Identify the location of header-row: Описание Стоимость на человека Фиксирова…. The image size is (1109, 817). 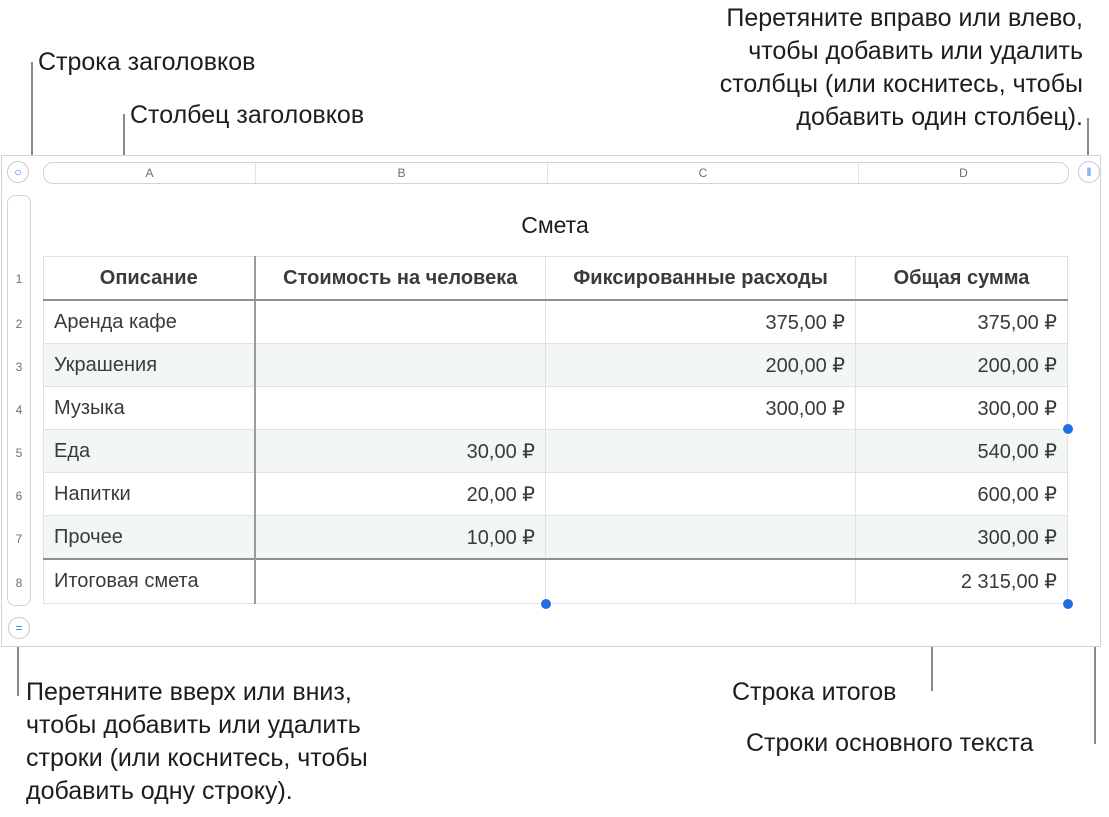
(555, 278).